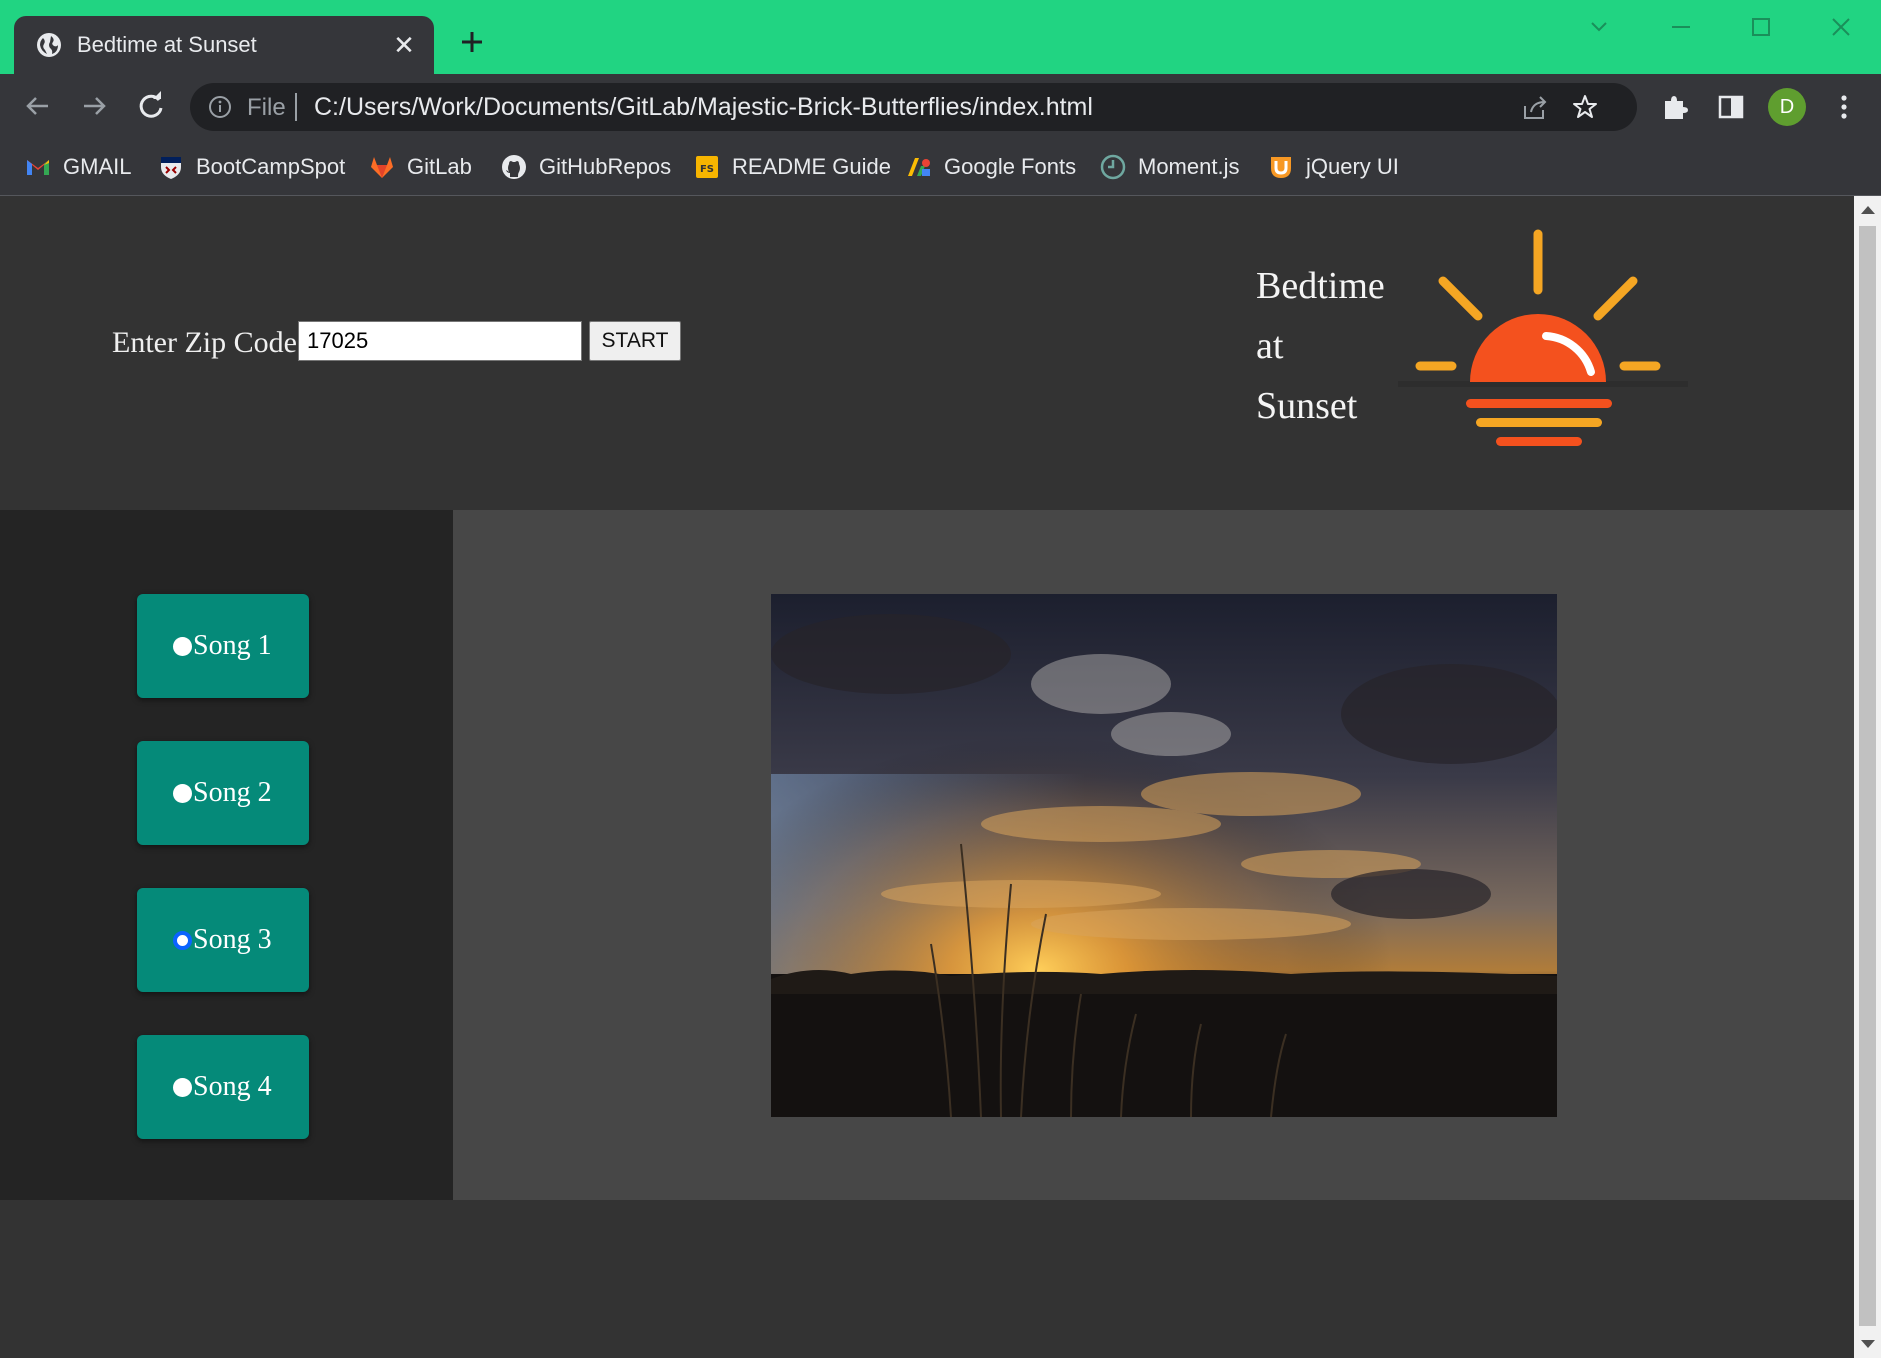  What do you see at coordinates (635, 341) in the screenshot?
I see `start-button: START` at bounding box center [635, 341].